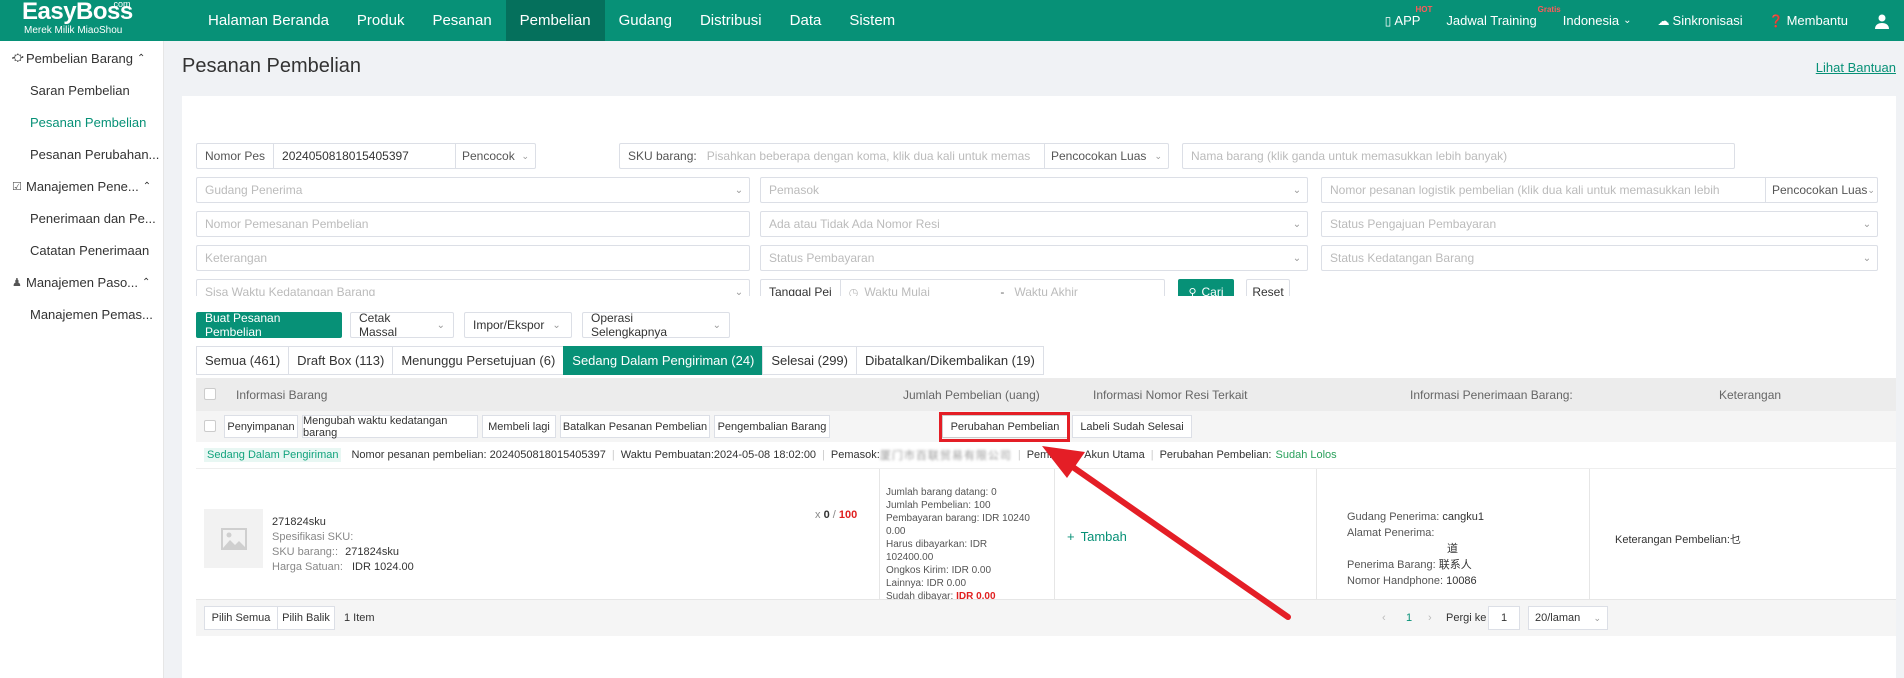 Image resolution: width=1904 pixels, height=678 pixels. What do you see at coordinates (1132, 426) in the screenshot?
I see `mark-completed-button: Labeli Sudah Selesai` at bounding box center [1132, 426].